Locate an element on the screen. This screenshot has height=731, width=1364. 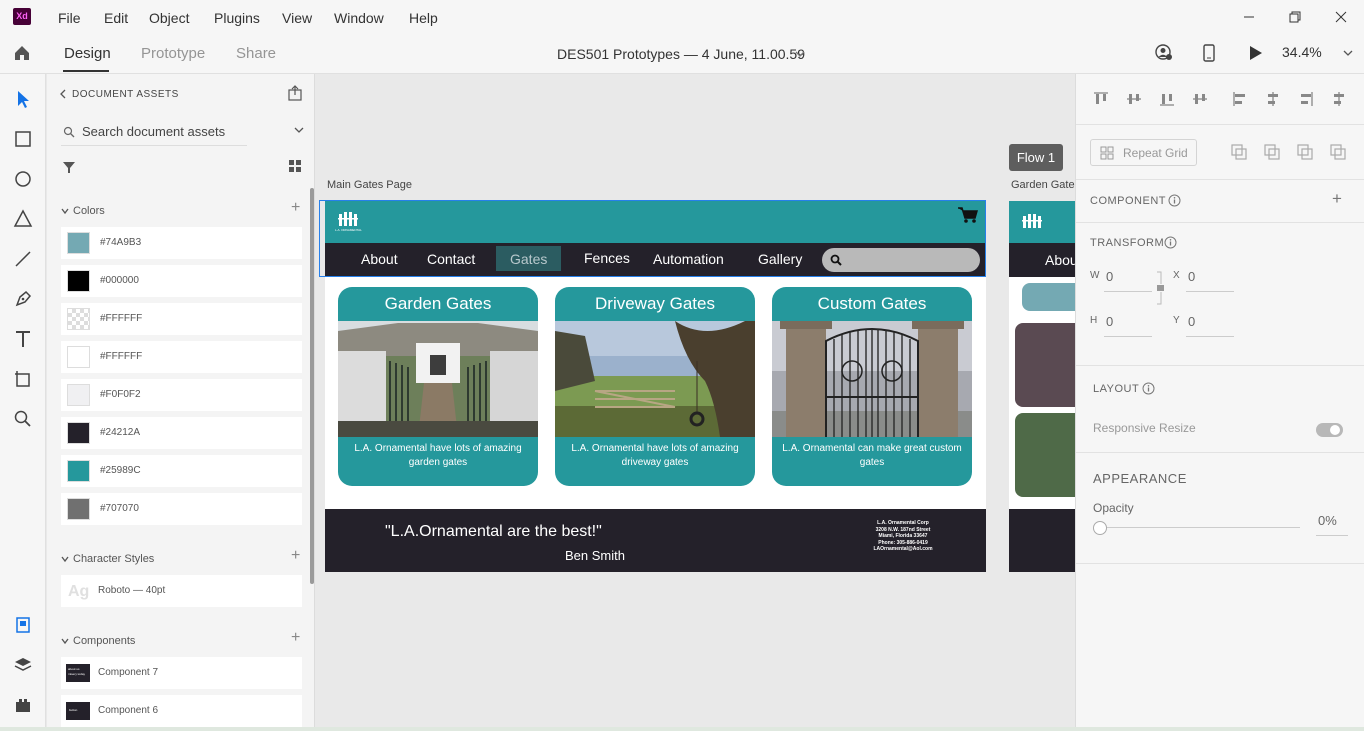
color-swatch-item: #25989C is located at coordinates (181, 471).